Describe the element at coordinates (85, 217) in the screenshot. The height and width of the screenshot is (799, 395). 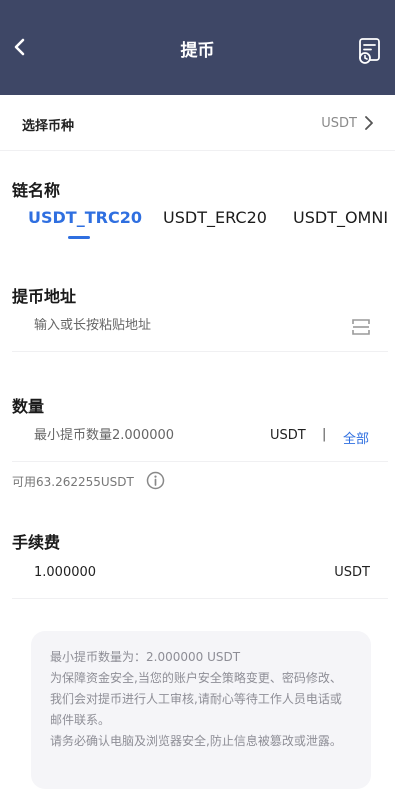
I see `tab-usdt-trc20: USDT_TRC20` at that location.